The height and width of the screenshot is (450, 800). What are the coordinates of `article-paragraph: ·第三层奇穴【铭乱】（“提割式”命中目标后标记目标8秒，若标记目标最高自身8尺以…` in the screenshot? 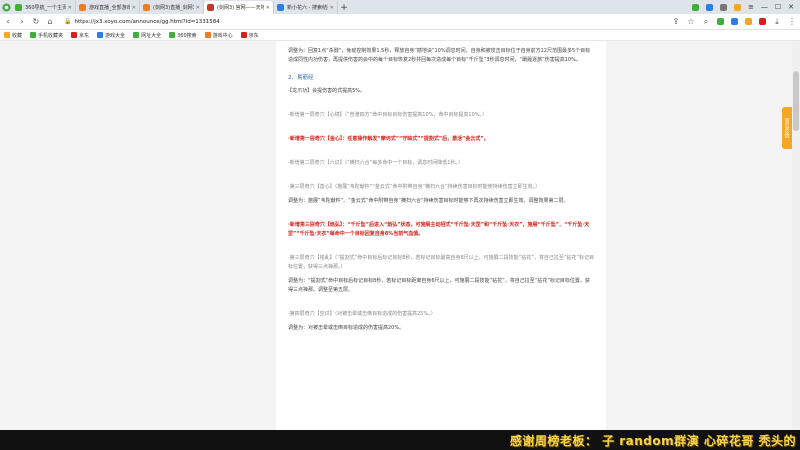 It's located at (441, 262).